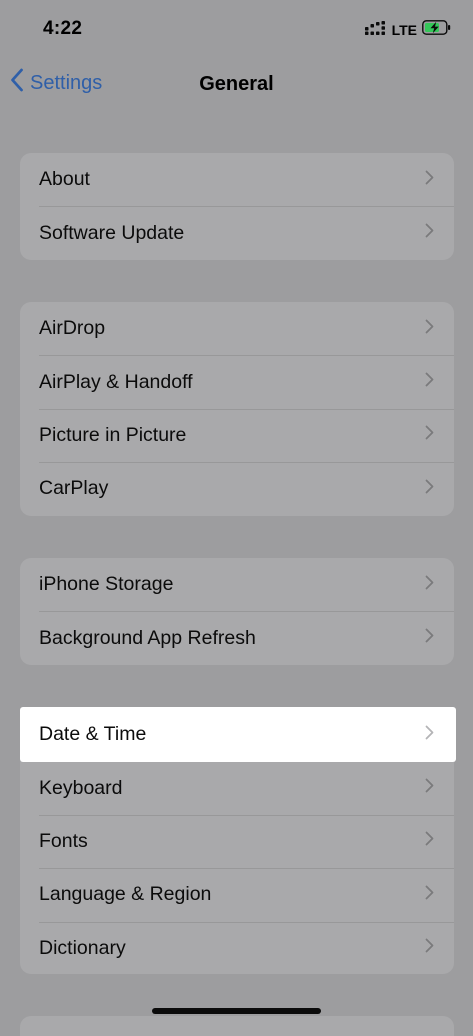 The height and width of the screenshot is (1036, 473). Describe the element at coordinates (237, 179) in the screenshot. I see `row-about: About` at that location.